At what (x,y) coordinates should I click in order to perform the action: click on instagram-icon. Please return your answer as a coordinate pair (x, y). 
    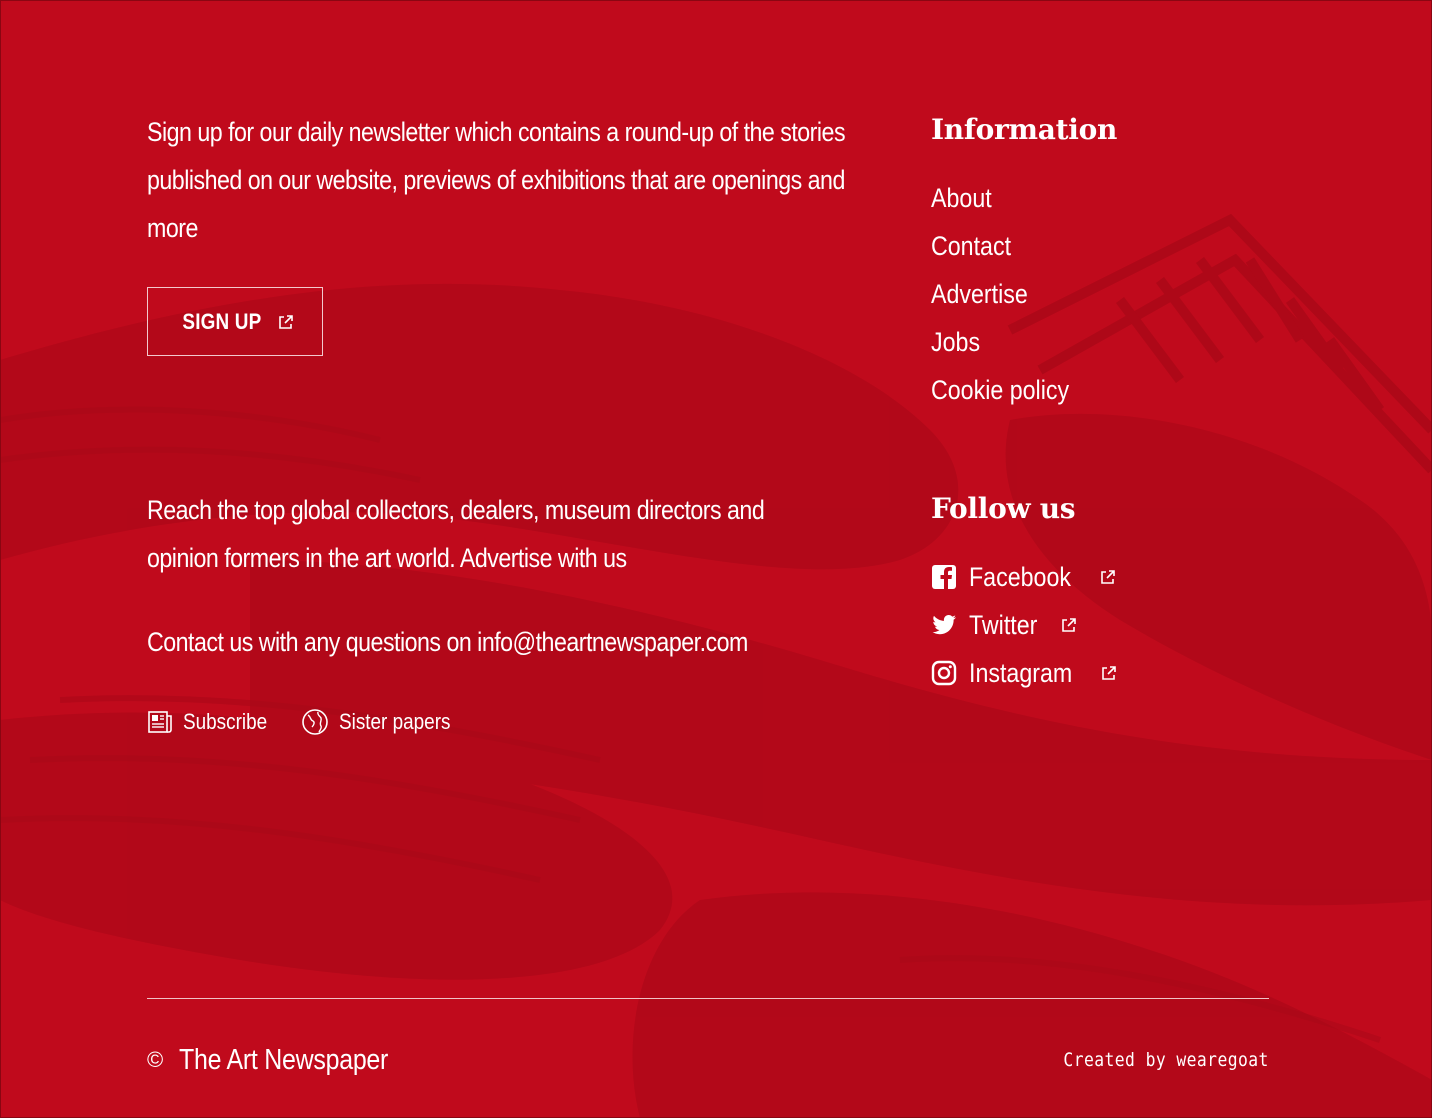
    Looking at the image, I should click on (944, 673).